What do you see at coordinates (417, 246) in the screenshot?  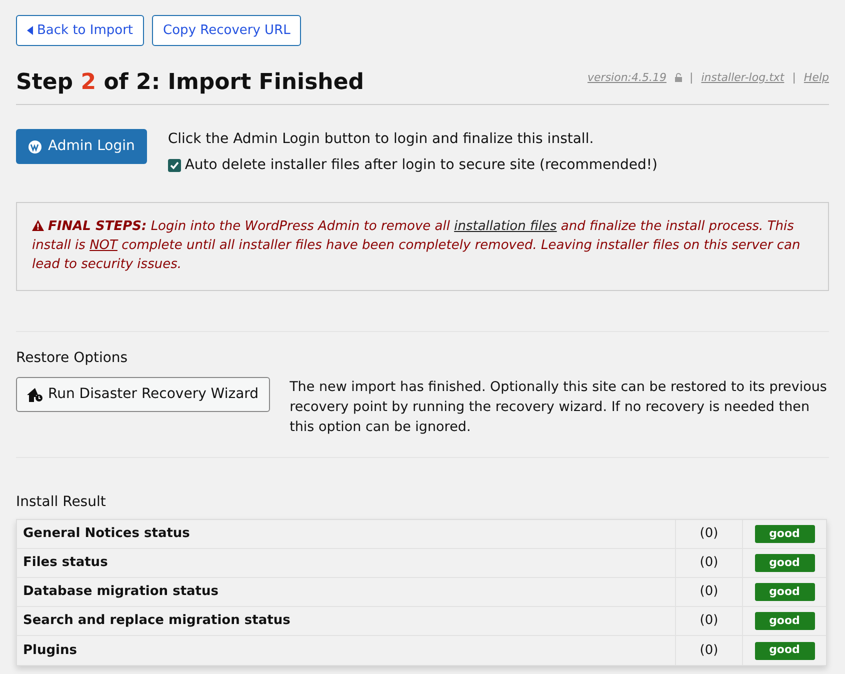 I see `final-steps-text: FINAL STEPS: Login into the WordPress Admin to remove all installation files and finalize the install process. This install is NOT complete until all installer files have been completely removed. Leaving installer files on this server can lead to security issues.` at bounding box center [417, 246].